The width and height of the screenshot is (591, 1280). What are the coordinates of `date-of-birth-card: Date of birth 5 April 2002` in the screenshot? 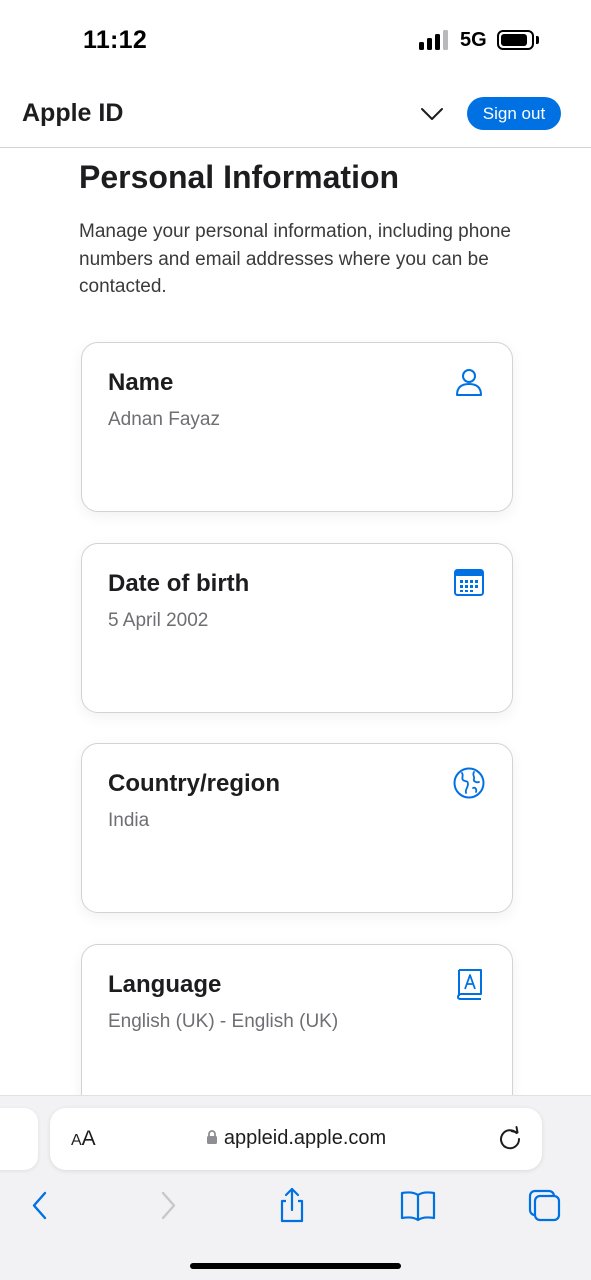 It's located at (297, 628).